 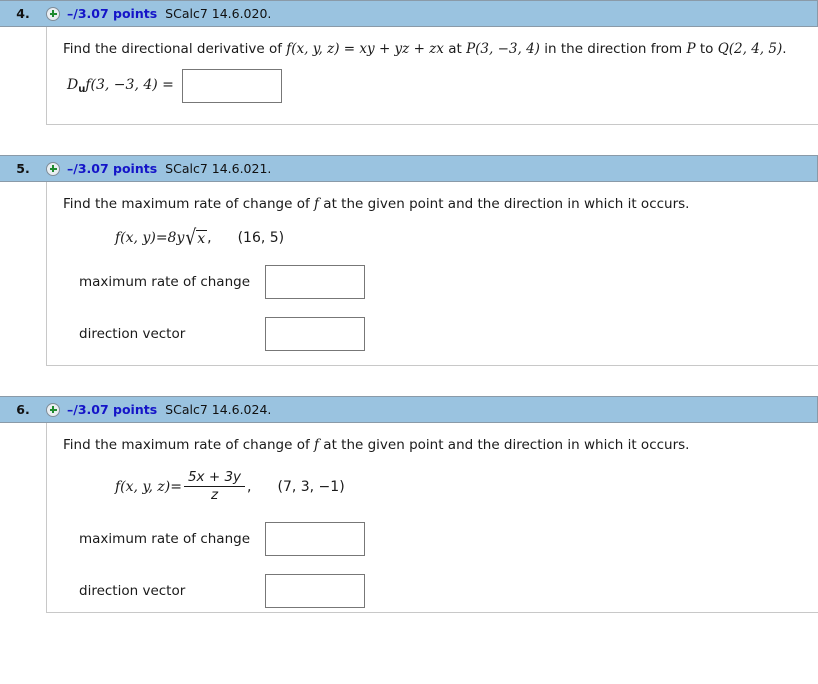 I want to click on question-reference: SCalc7 14.6.020., so click(x=218, y=13).